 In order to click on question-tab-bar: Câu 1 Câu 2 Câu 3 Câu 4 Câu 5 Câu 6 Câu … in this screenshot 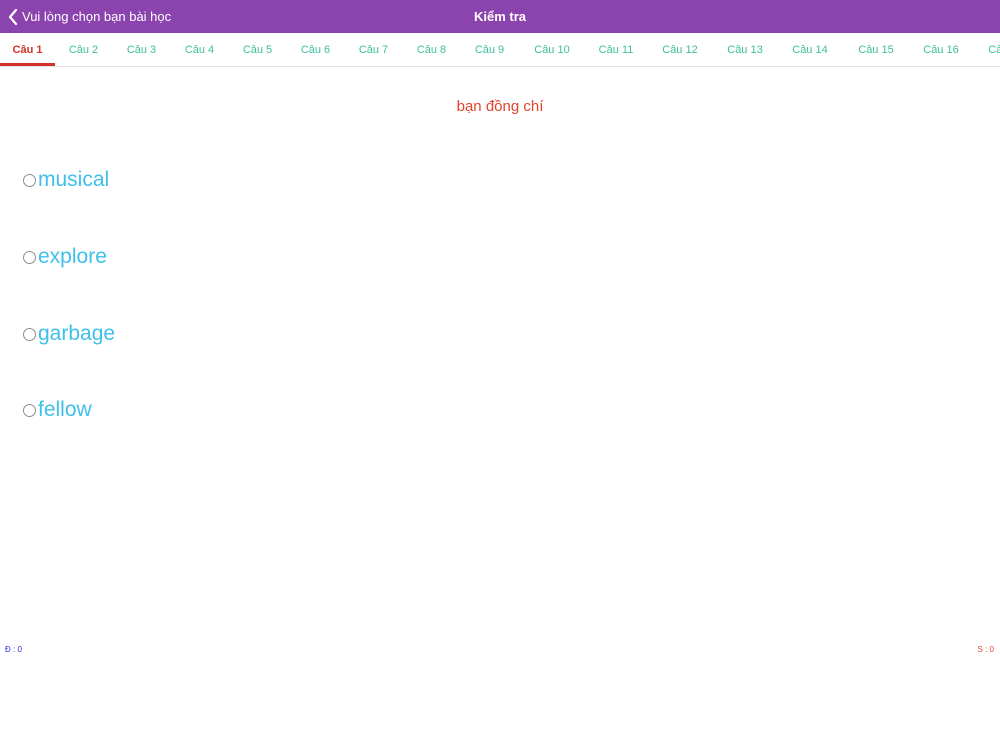, I will do `click(500, 50)`.